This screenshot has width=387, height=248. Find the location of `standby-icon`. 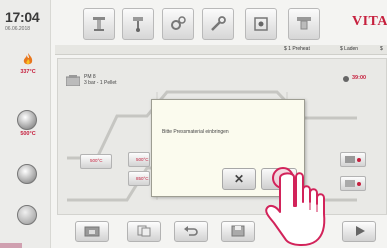

standby-icon is located at coordinates (27, 215).